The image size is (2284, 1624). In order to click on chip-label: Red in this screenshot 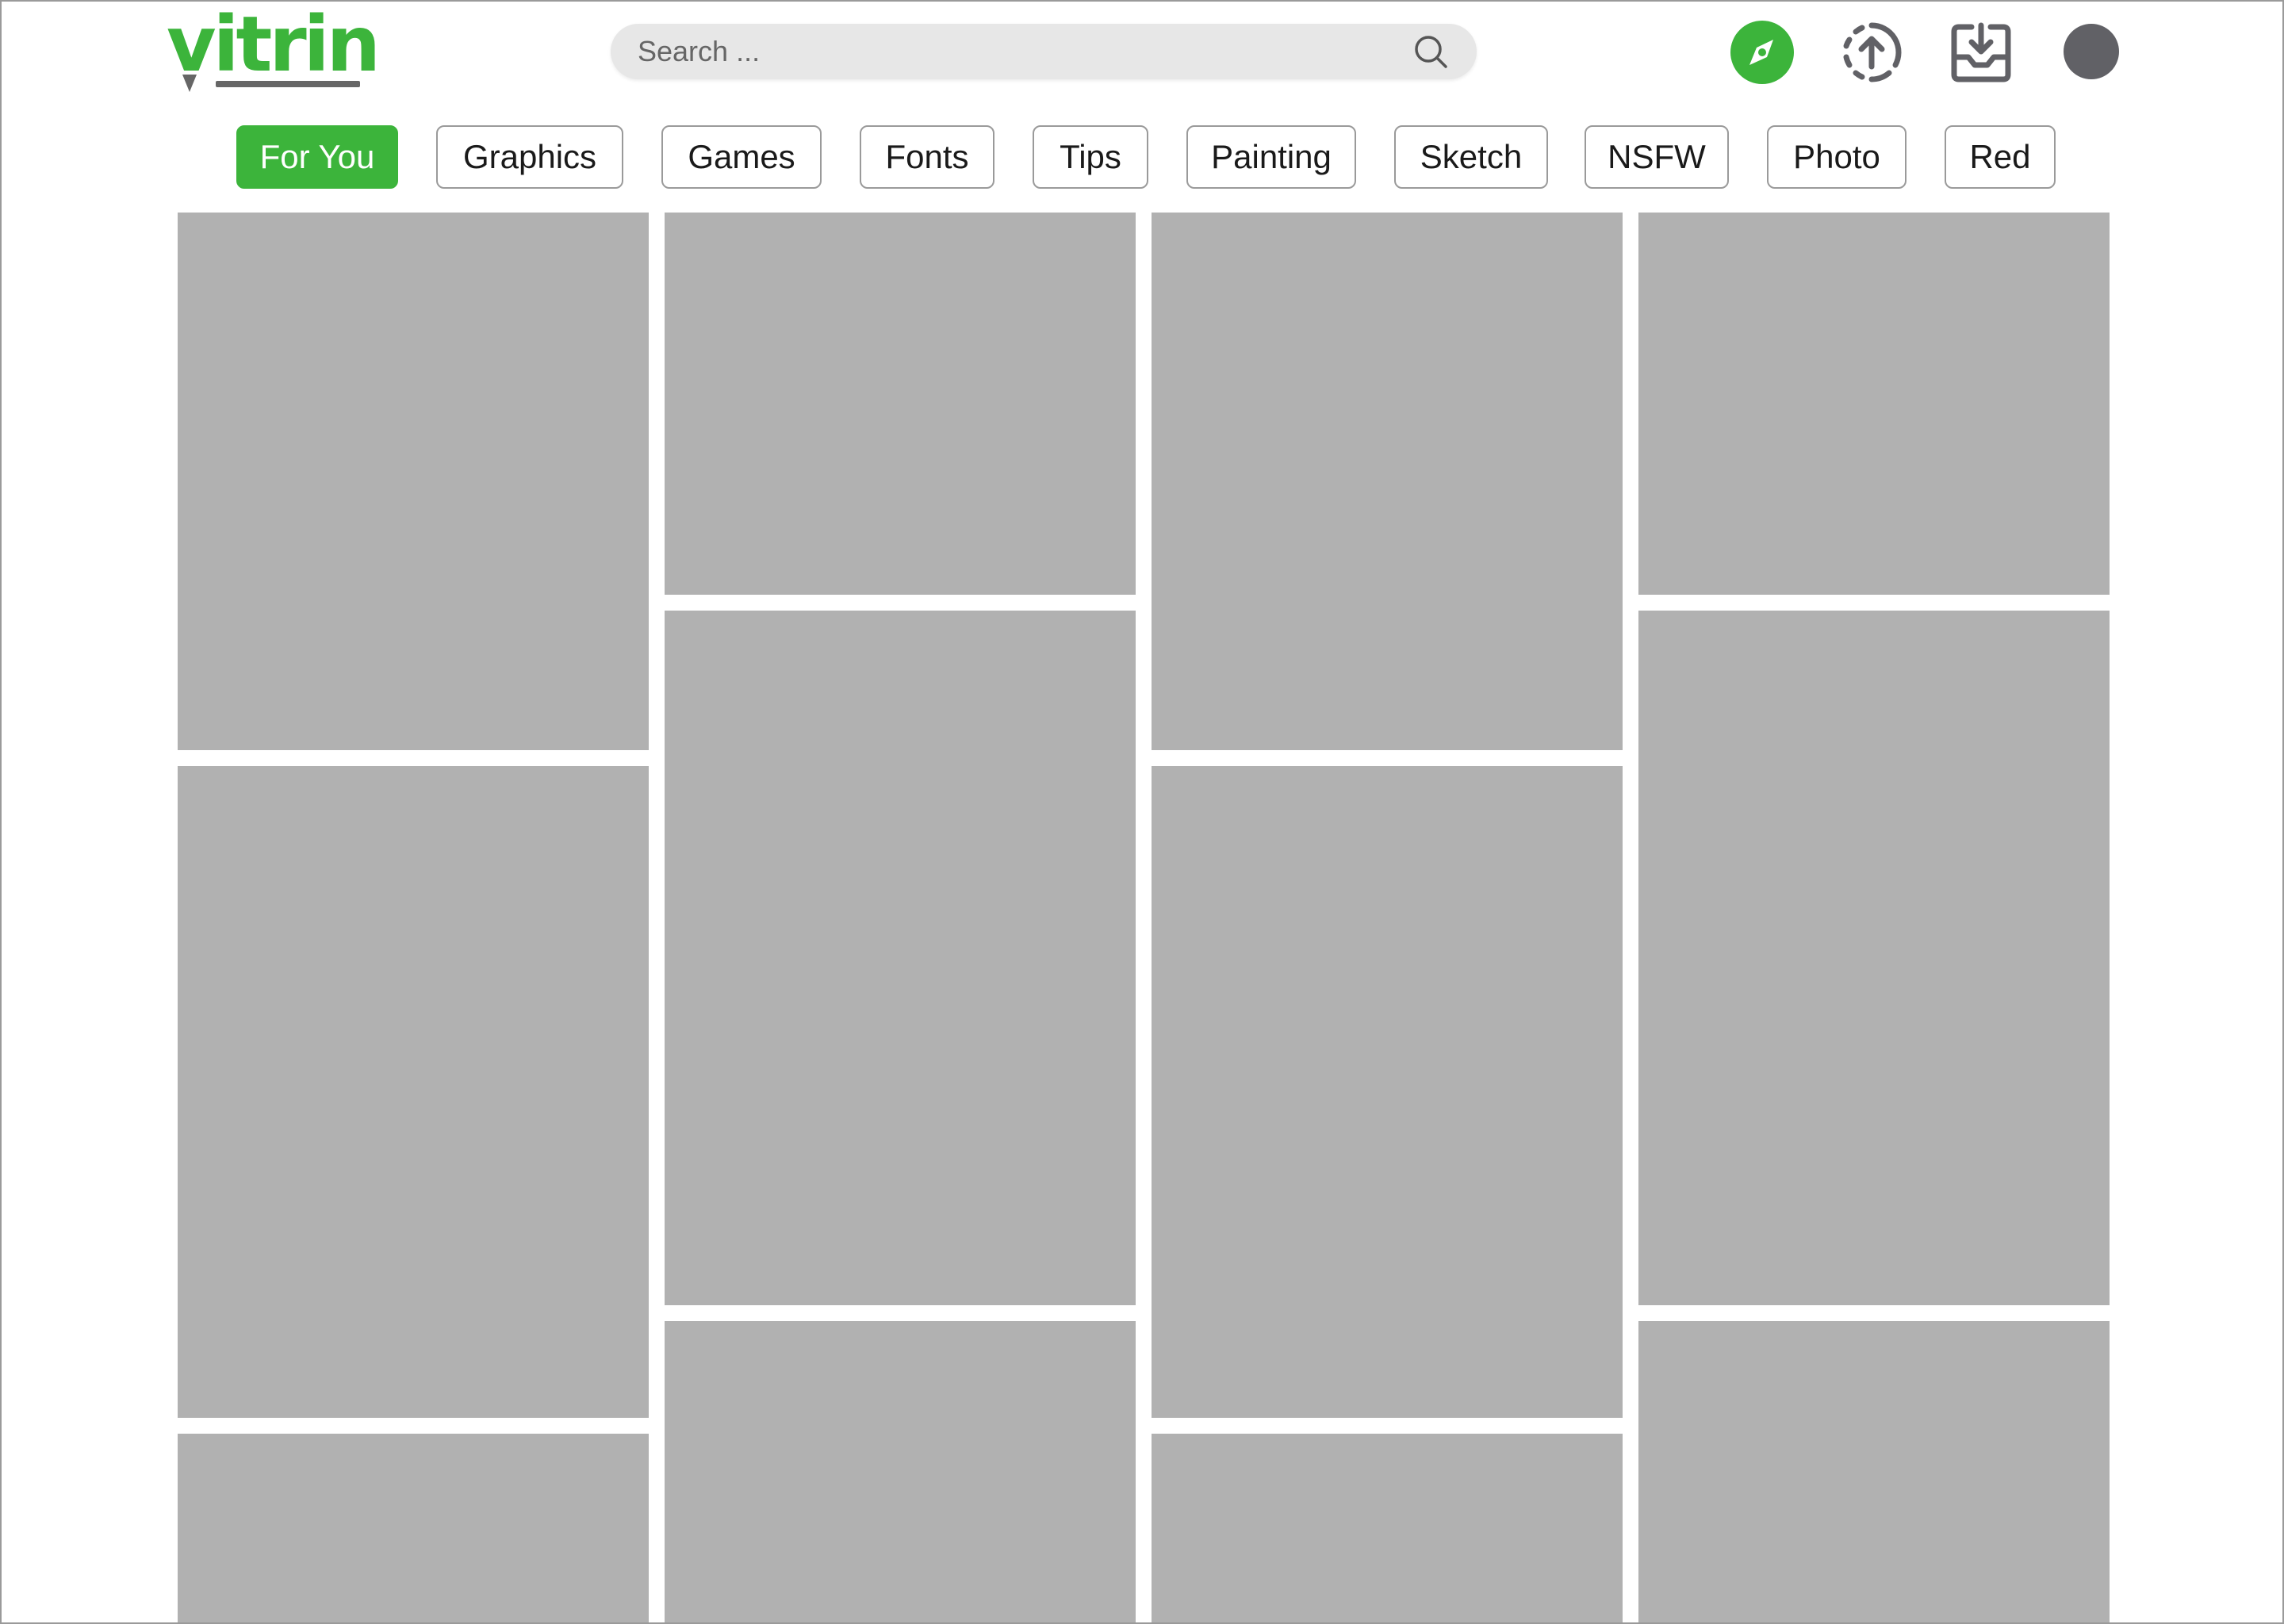, I will do `click(2000, 156)`.